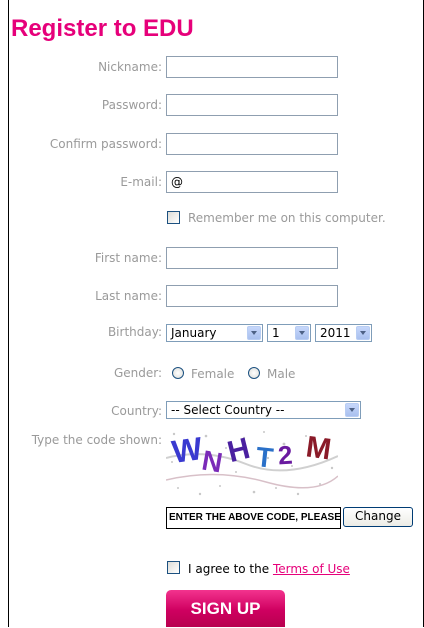  I want to click on birthday-day-select: 1, so click(289, 333).